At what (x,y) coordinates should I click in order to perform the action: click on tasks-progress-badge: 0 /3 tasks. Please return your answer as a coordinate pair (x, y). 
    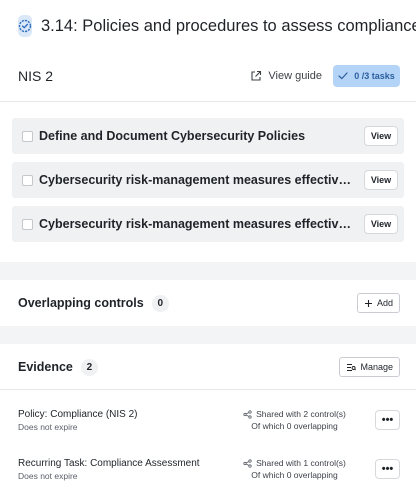
    Looking at the image, I should click on (366, 76).